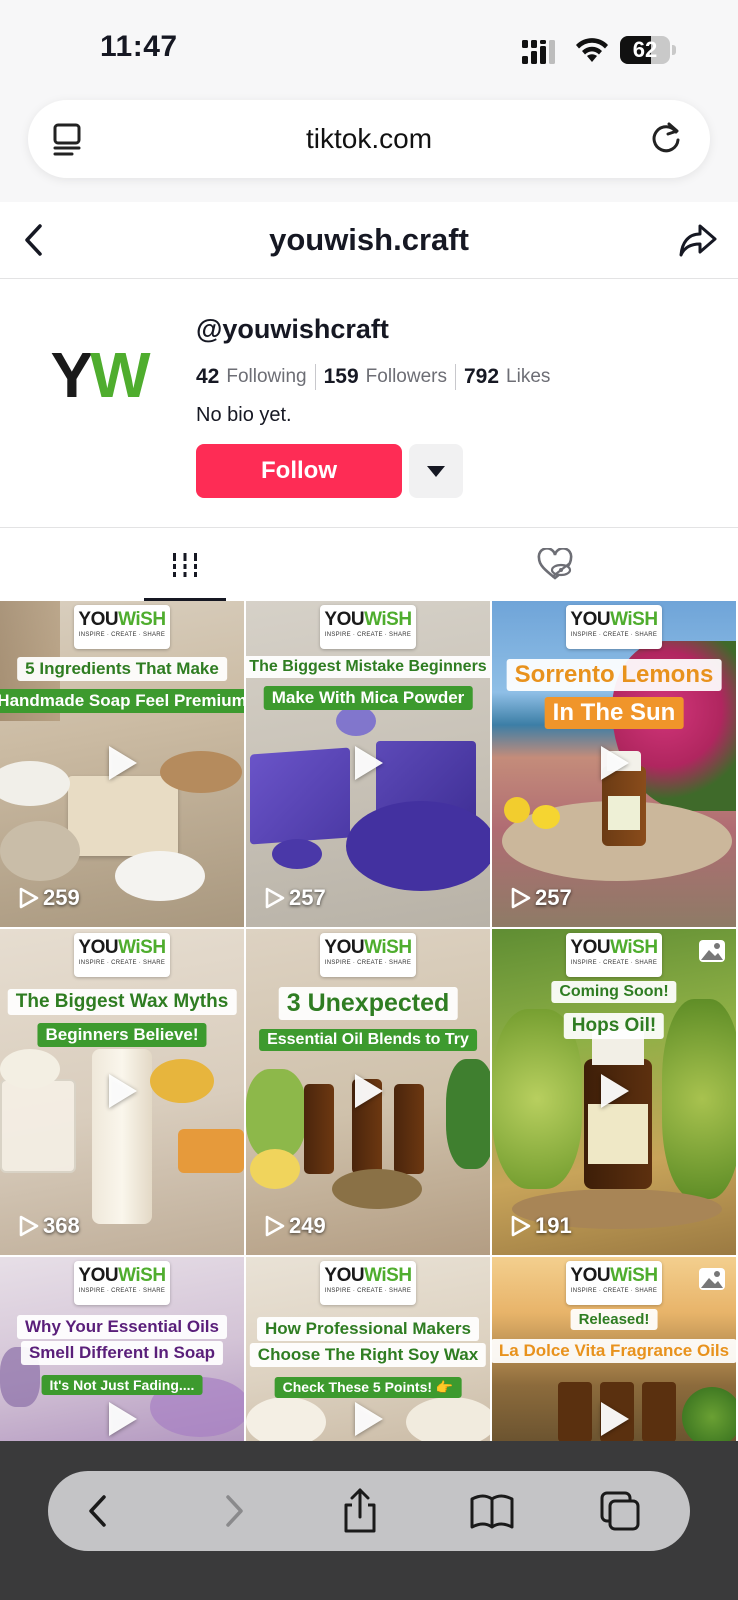 The height and width of the screenshot is (1600, 738). I want to click on profile-header: youwish.craft, so click(369, 240).